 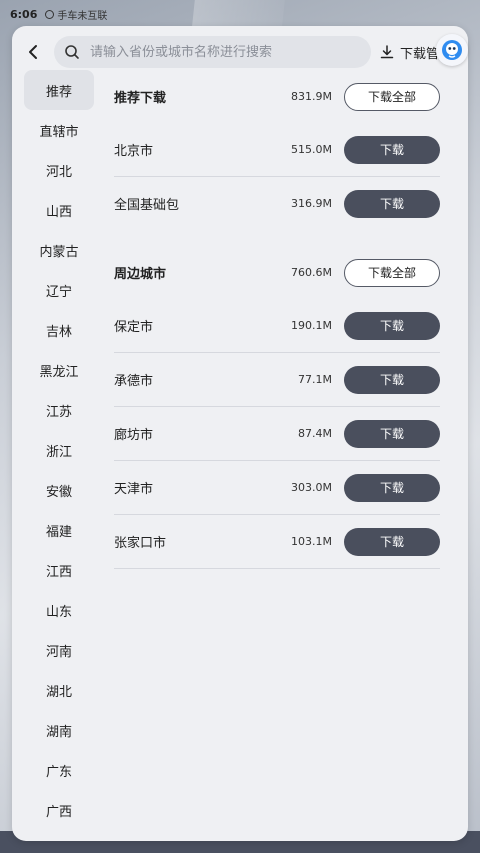 What do you see at coordinates (277, 150) in the screenshot?
I see `list-item: 北京市 515.0M 下载` at bounding box center [277, 150].